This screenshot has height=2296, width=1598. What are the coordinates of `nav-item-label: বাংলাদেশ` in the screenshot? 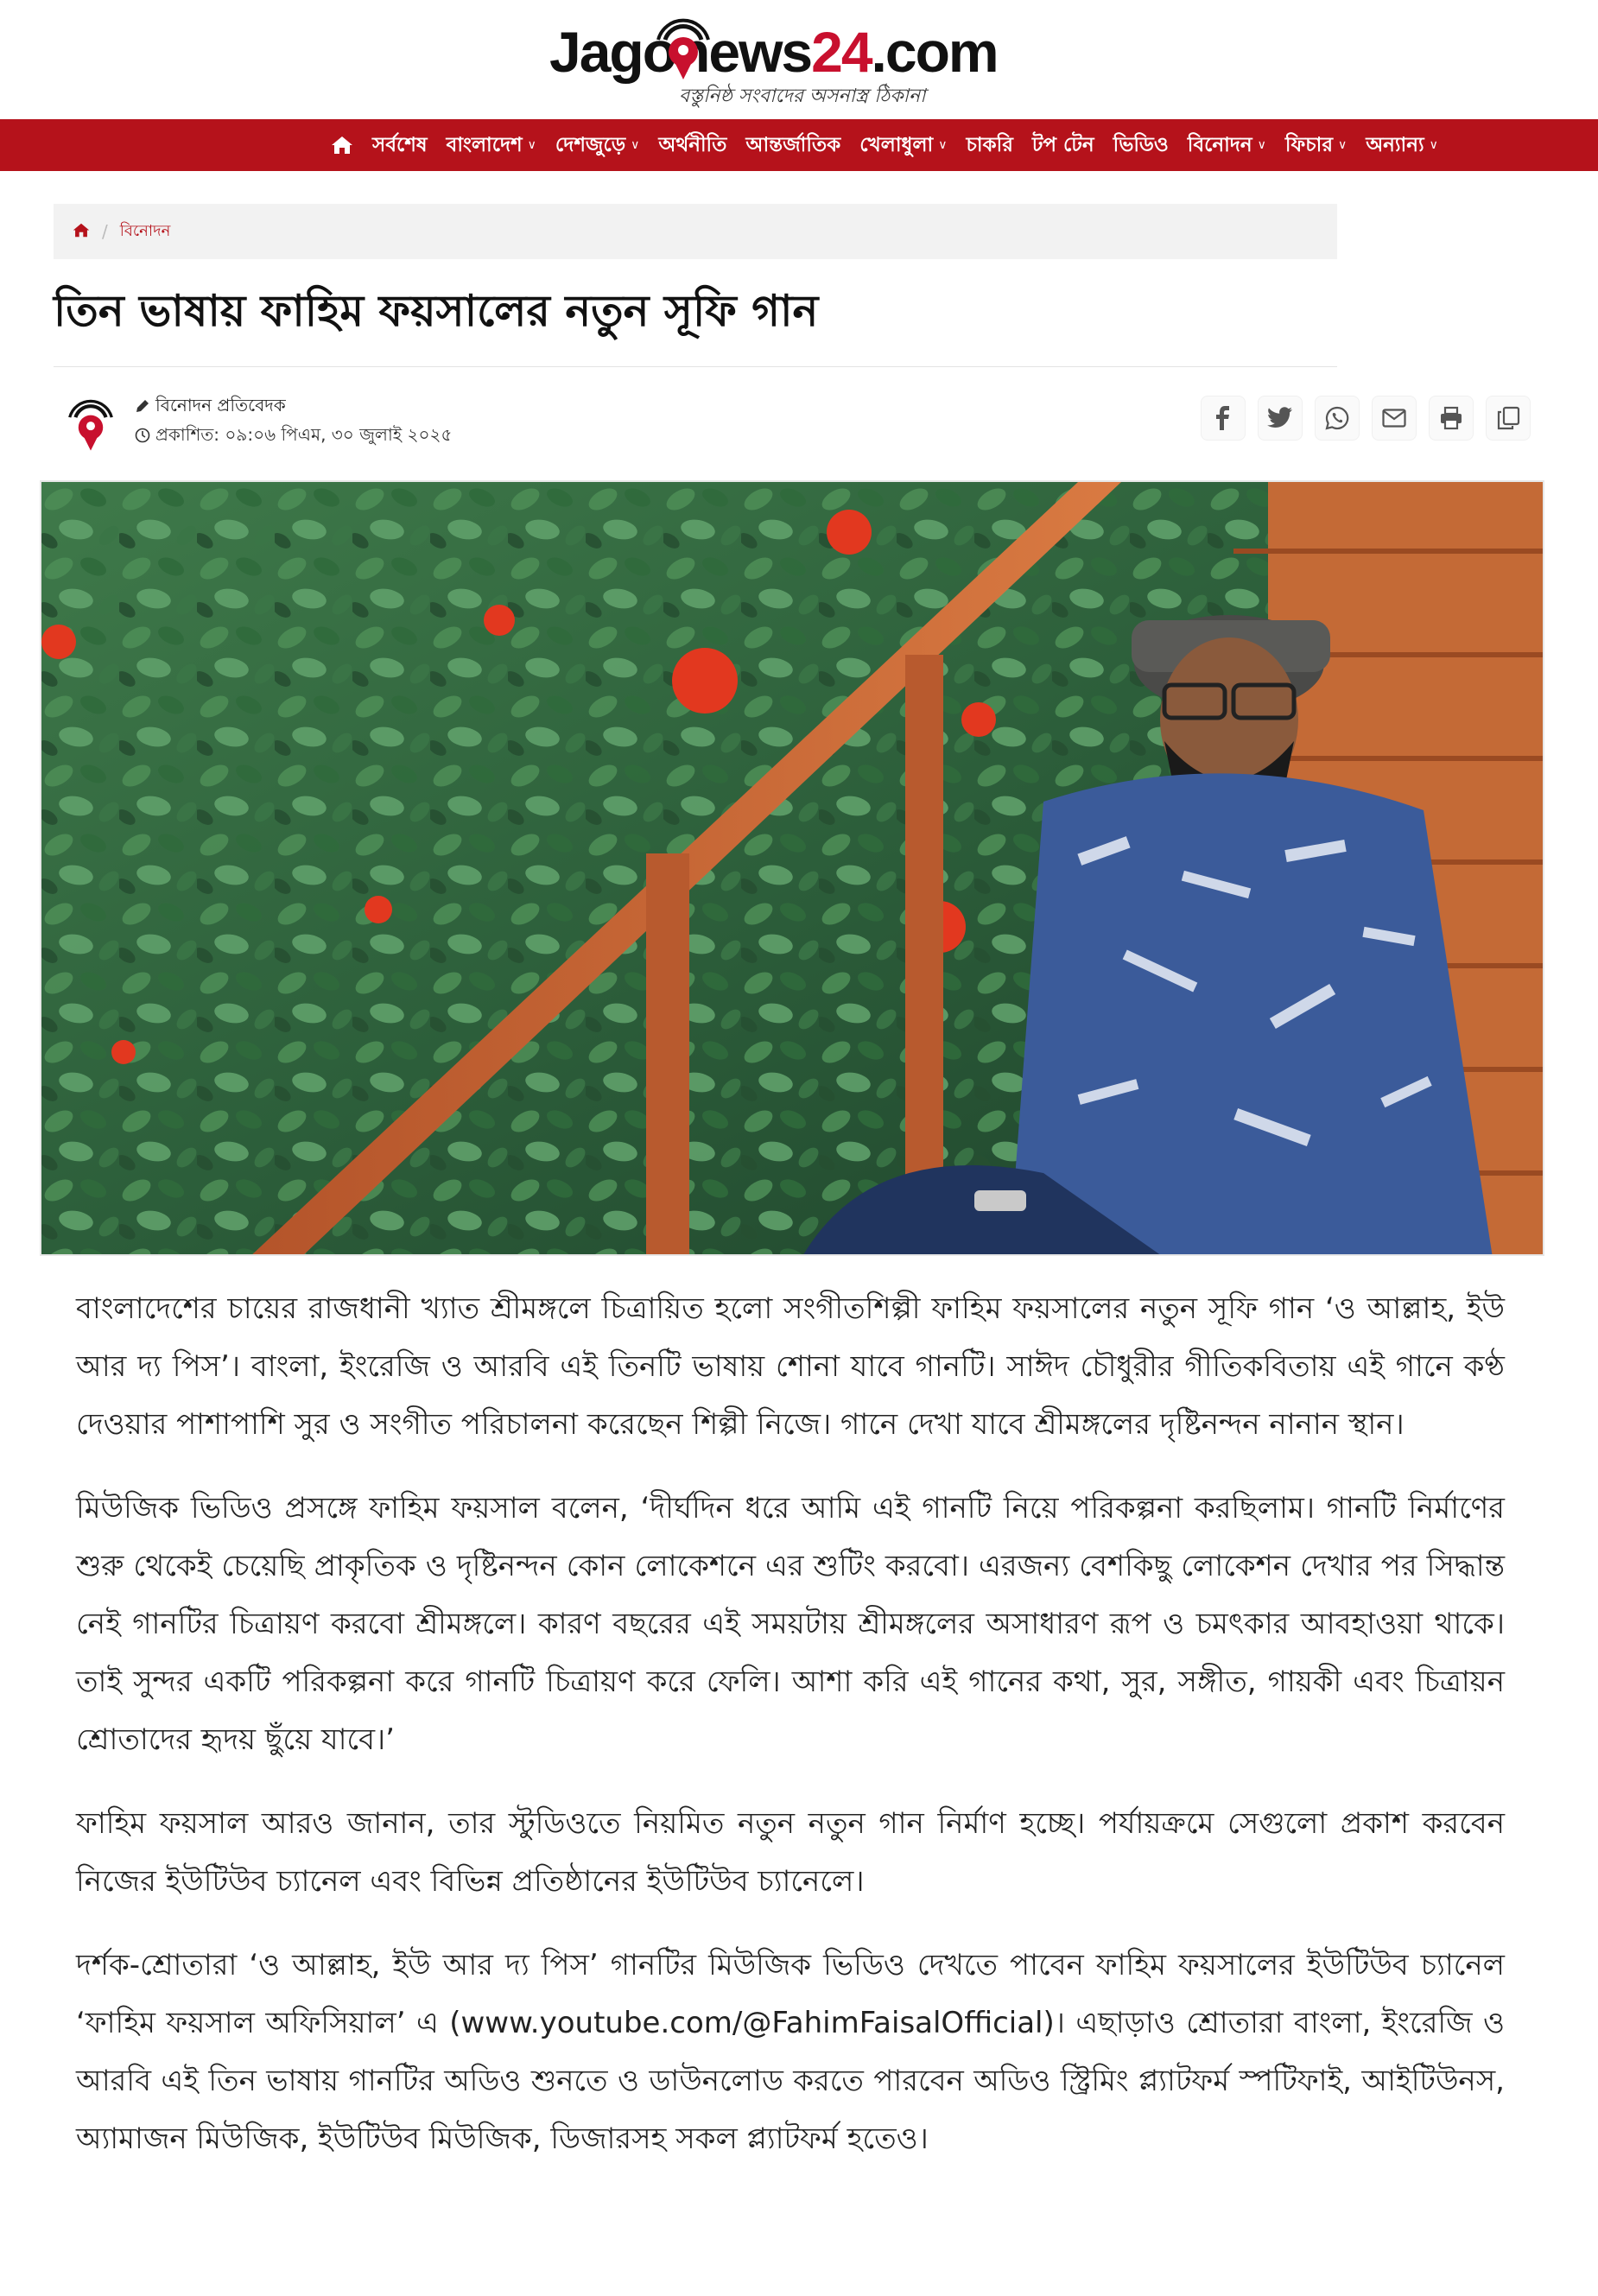 It's located at (484, 144).